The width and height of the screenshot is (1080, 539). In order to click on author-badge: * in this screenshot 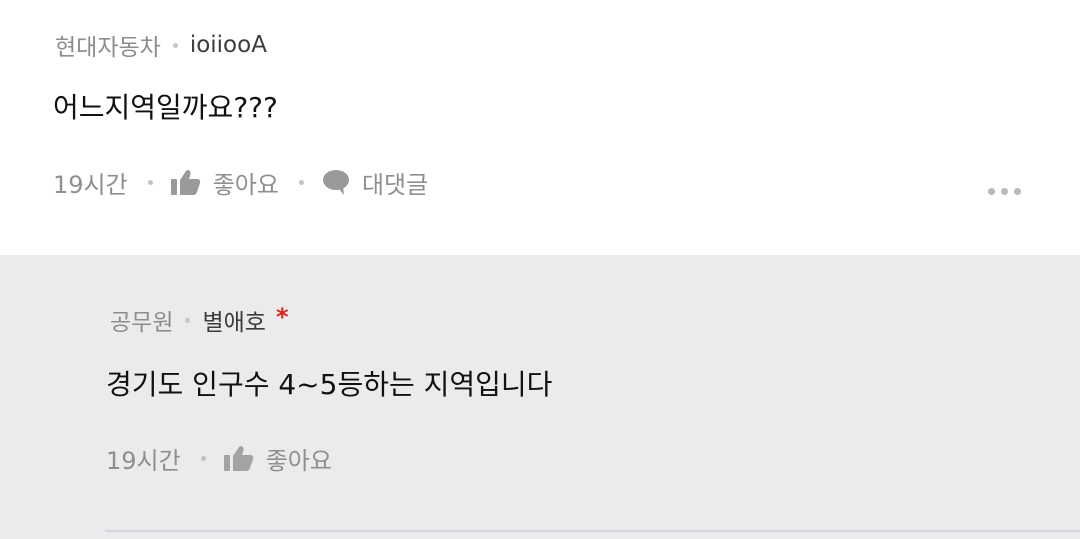, I will do `click(282, 317)`.